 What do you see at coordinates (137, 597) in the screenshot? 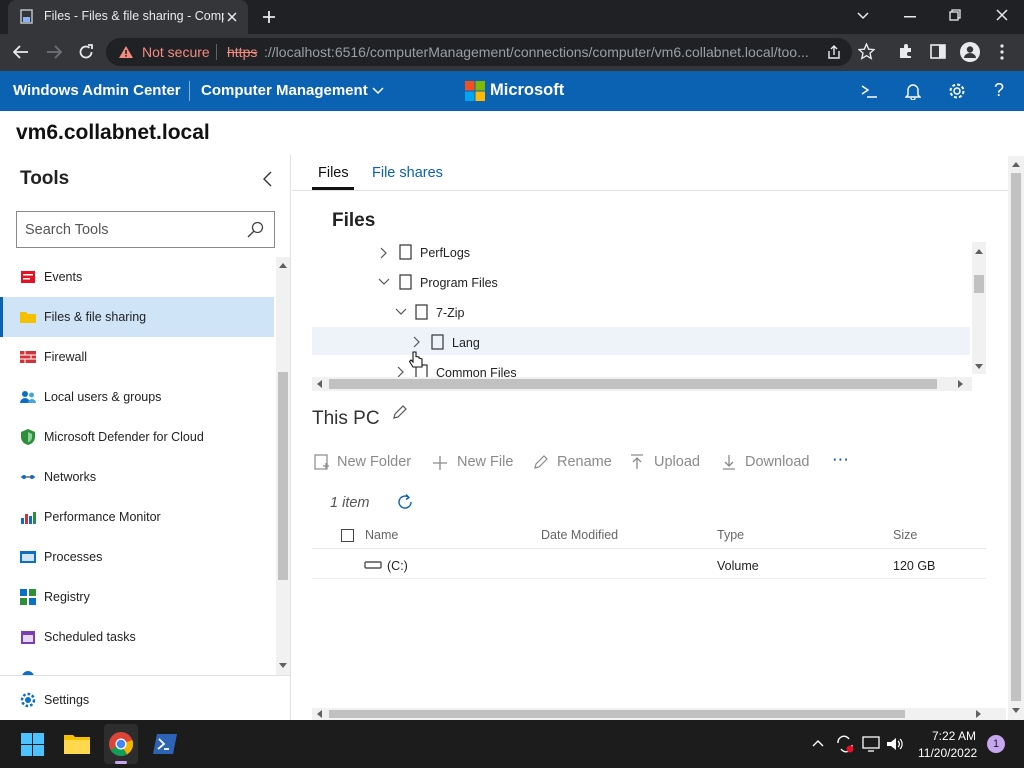
I see `sidebar-item-registry: Registry` at bounding box center [137, 597].